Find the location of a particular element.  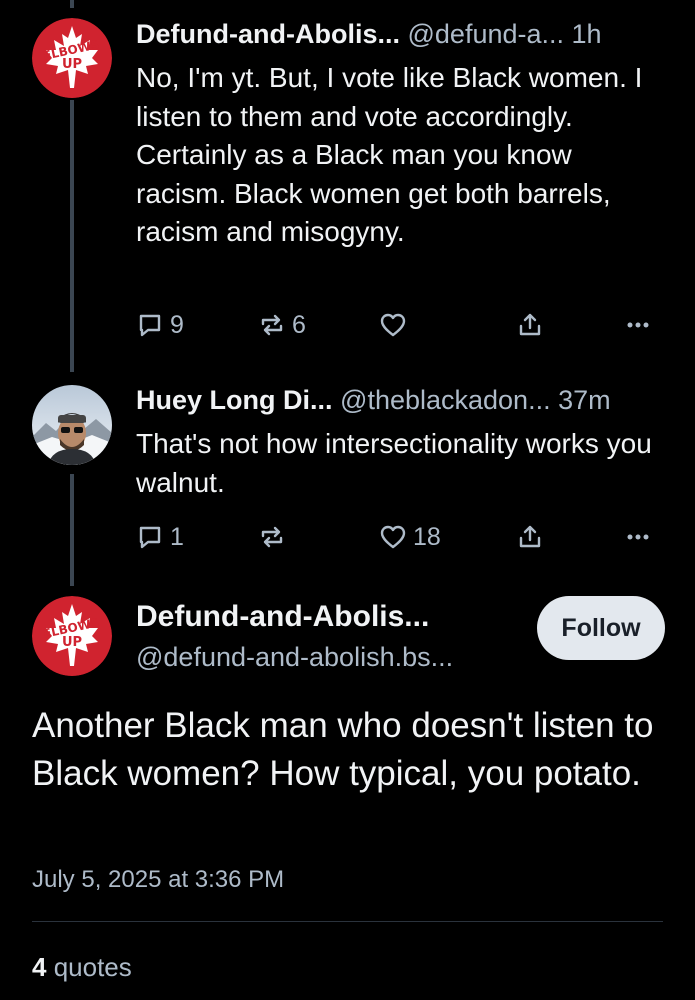

profile-photo-icon is located at coordinates (72, 425).